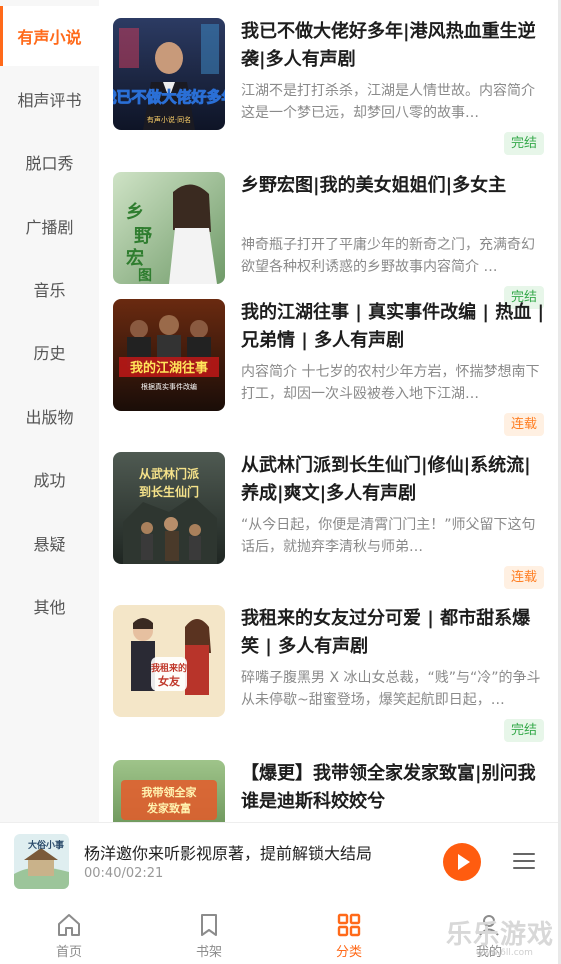 The image size is (561, 964). What do you see at coordinates (388, 45) in the screenshot?
I see `book-title: 我已不做大佬好多年|港风热血重生逆袭|多人有声剧` at bounding box center [388, 45].